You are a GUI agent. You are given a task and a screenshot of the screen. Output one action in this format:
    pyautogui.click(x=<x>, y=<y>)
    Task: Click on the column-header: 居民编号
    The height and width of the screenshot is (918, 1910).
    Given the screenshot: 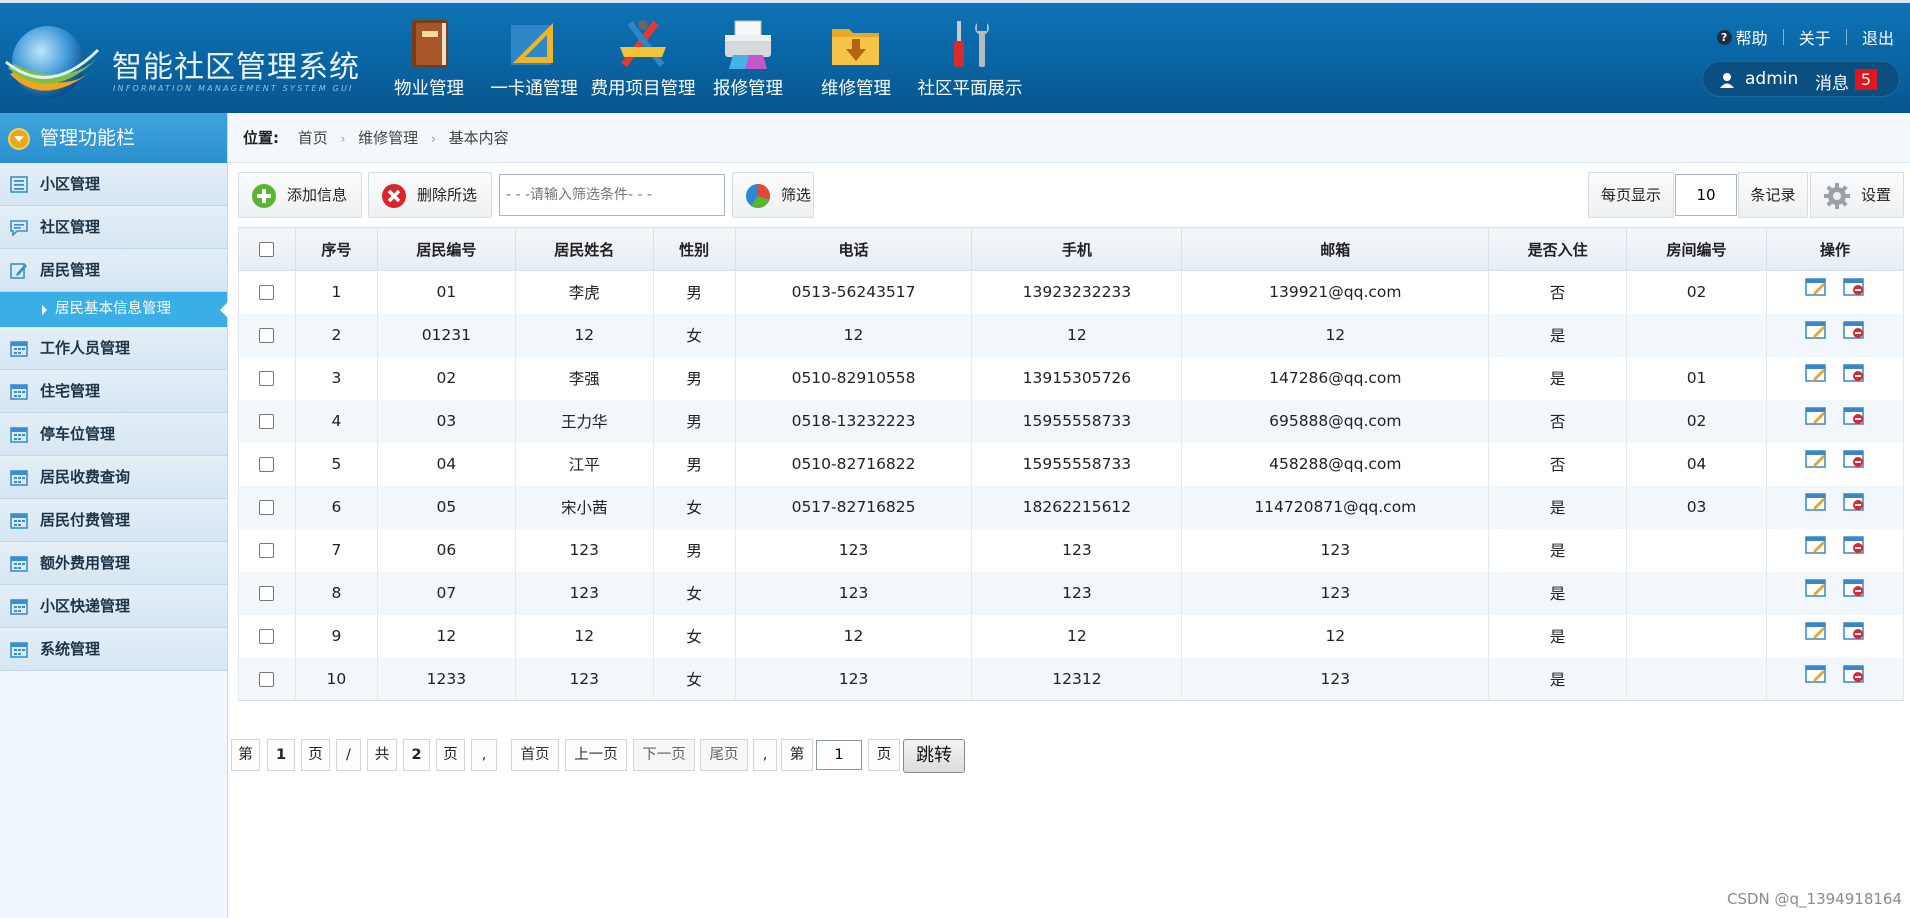 What is the action you would take?
    pyautogui.click(x=446, y=249)
    